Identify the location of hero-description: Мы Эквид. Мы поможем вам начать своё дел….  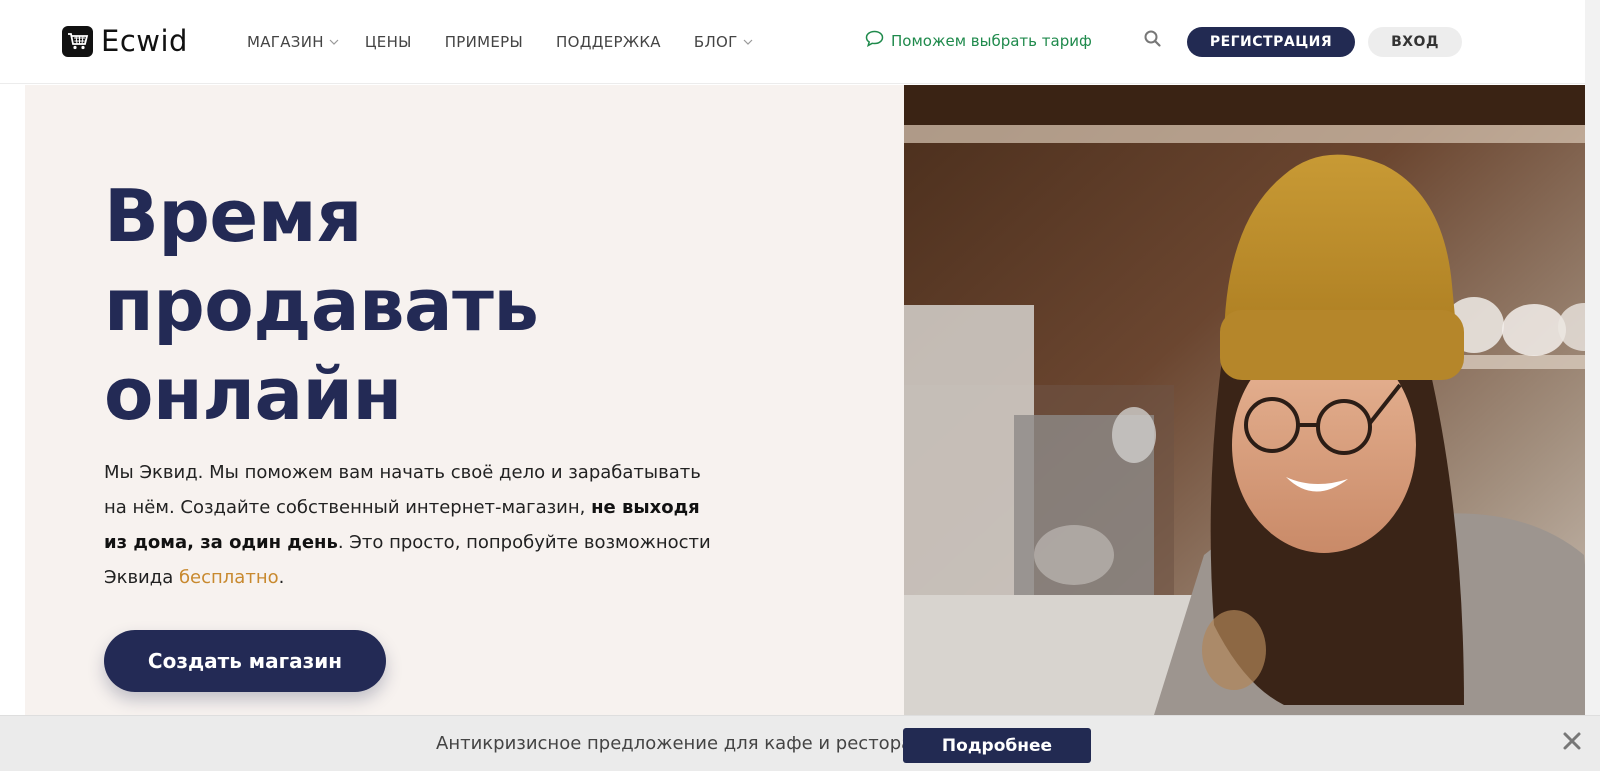
(414, 525).